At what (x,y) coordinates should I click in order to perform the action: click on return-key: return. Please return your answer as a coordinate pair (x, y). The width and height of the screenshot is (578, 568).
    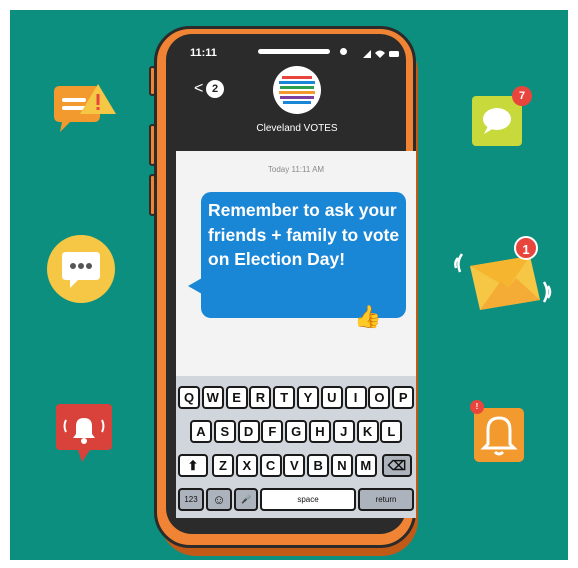
    Looking at the image, I should click on (386, 499).